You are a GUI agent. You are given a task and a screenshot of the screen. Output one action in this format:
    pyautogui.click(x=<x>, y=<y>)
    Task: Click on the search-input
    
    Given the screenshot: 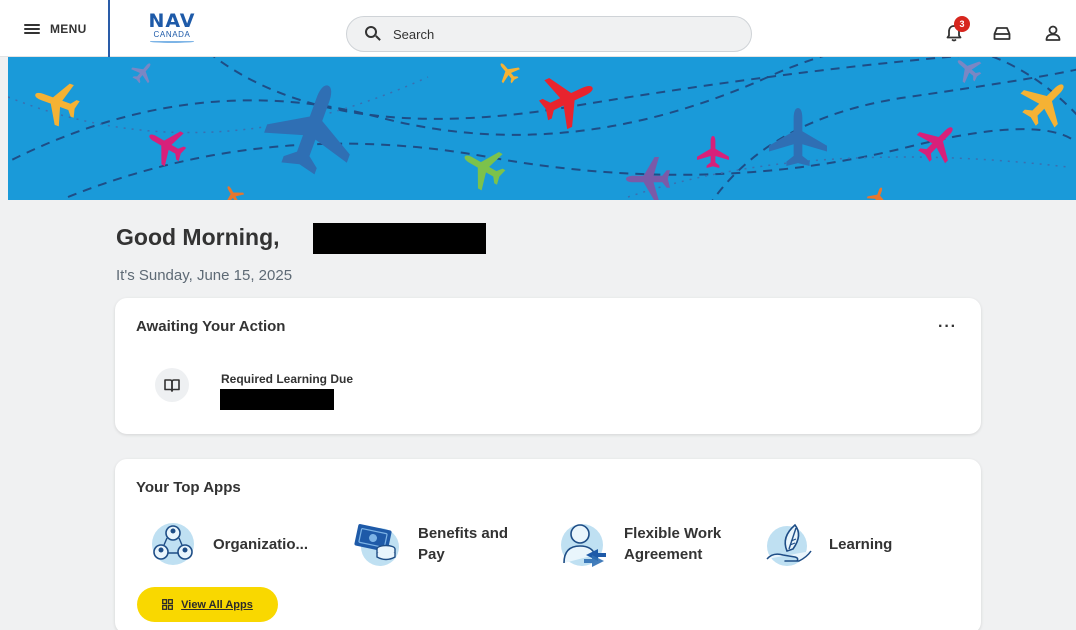 What is the action you would take?
    pyautogui.click(x=543, y=34)
    